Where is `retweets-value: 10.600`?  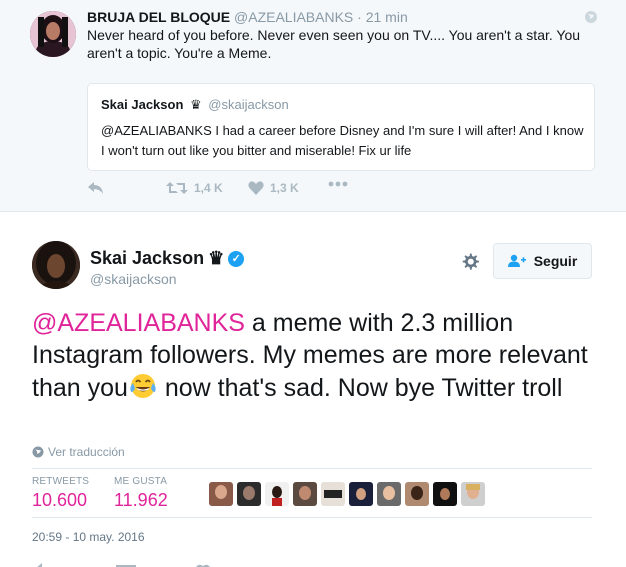
retweets-value: 10.600 is located at coordinates (60, 500).